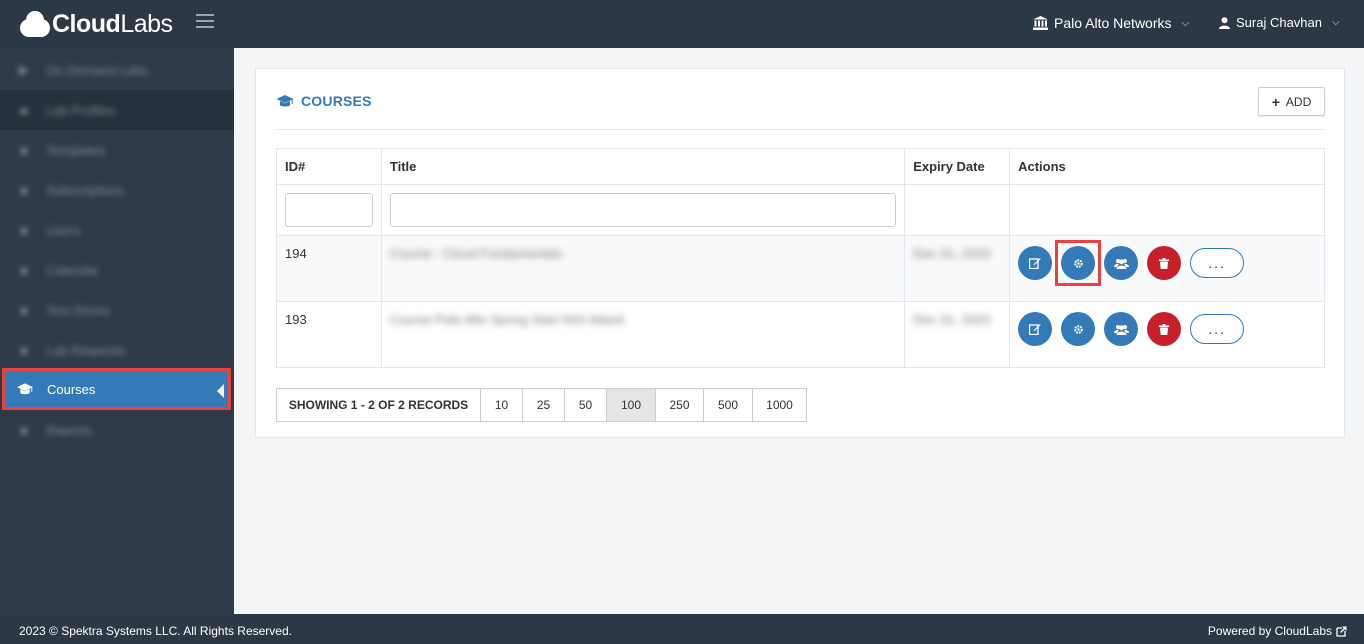 The image size is (1364, 644). What do you see at coordinates (24, 150) in the screenshot?
I see `wrench-icon: ■` at bounding box center [24, 150].